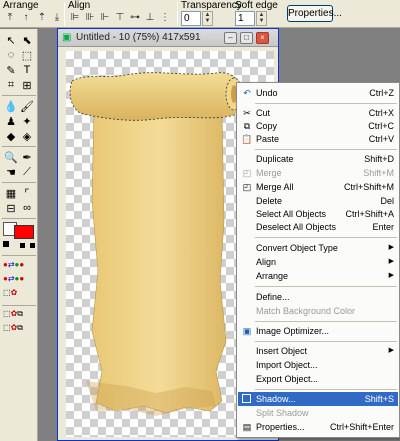  What do you see at coordinates (27, 55) in the screenshot?
I see `selection-tool-icon: ⬚` at bounding box center [27, 55].